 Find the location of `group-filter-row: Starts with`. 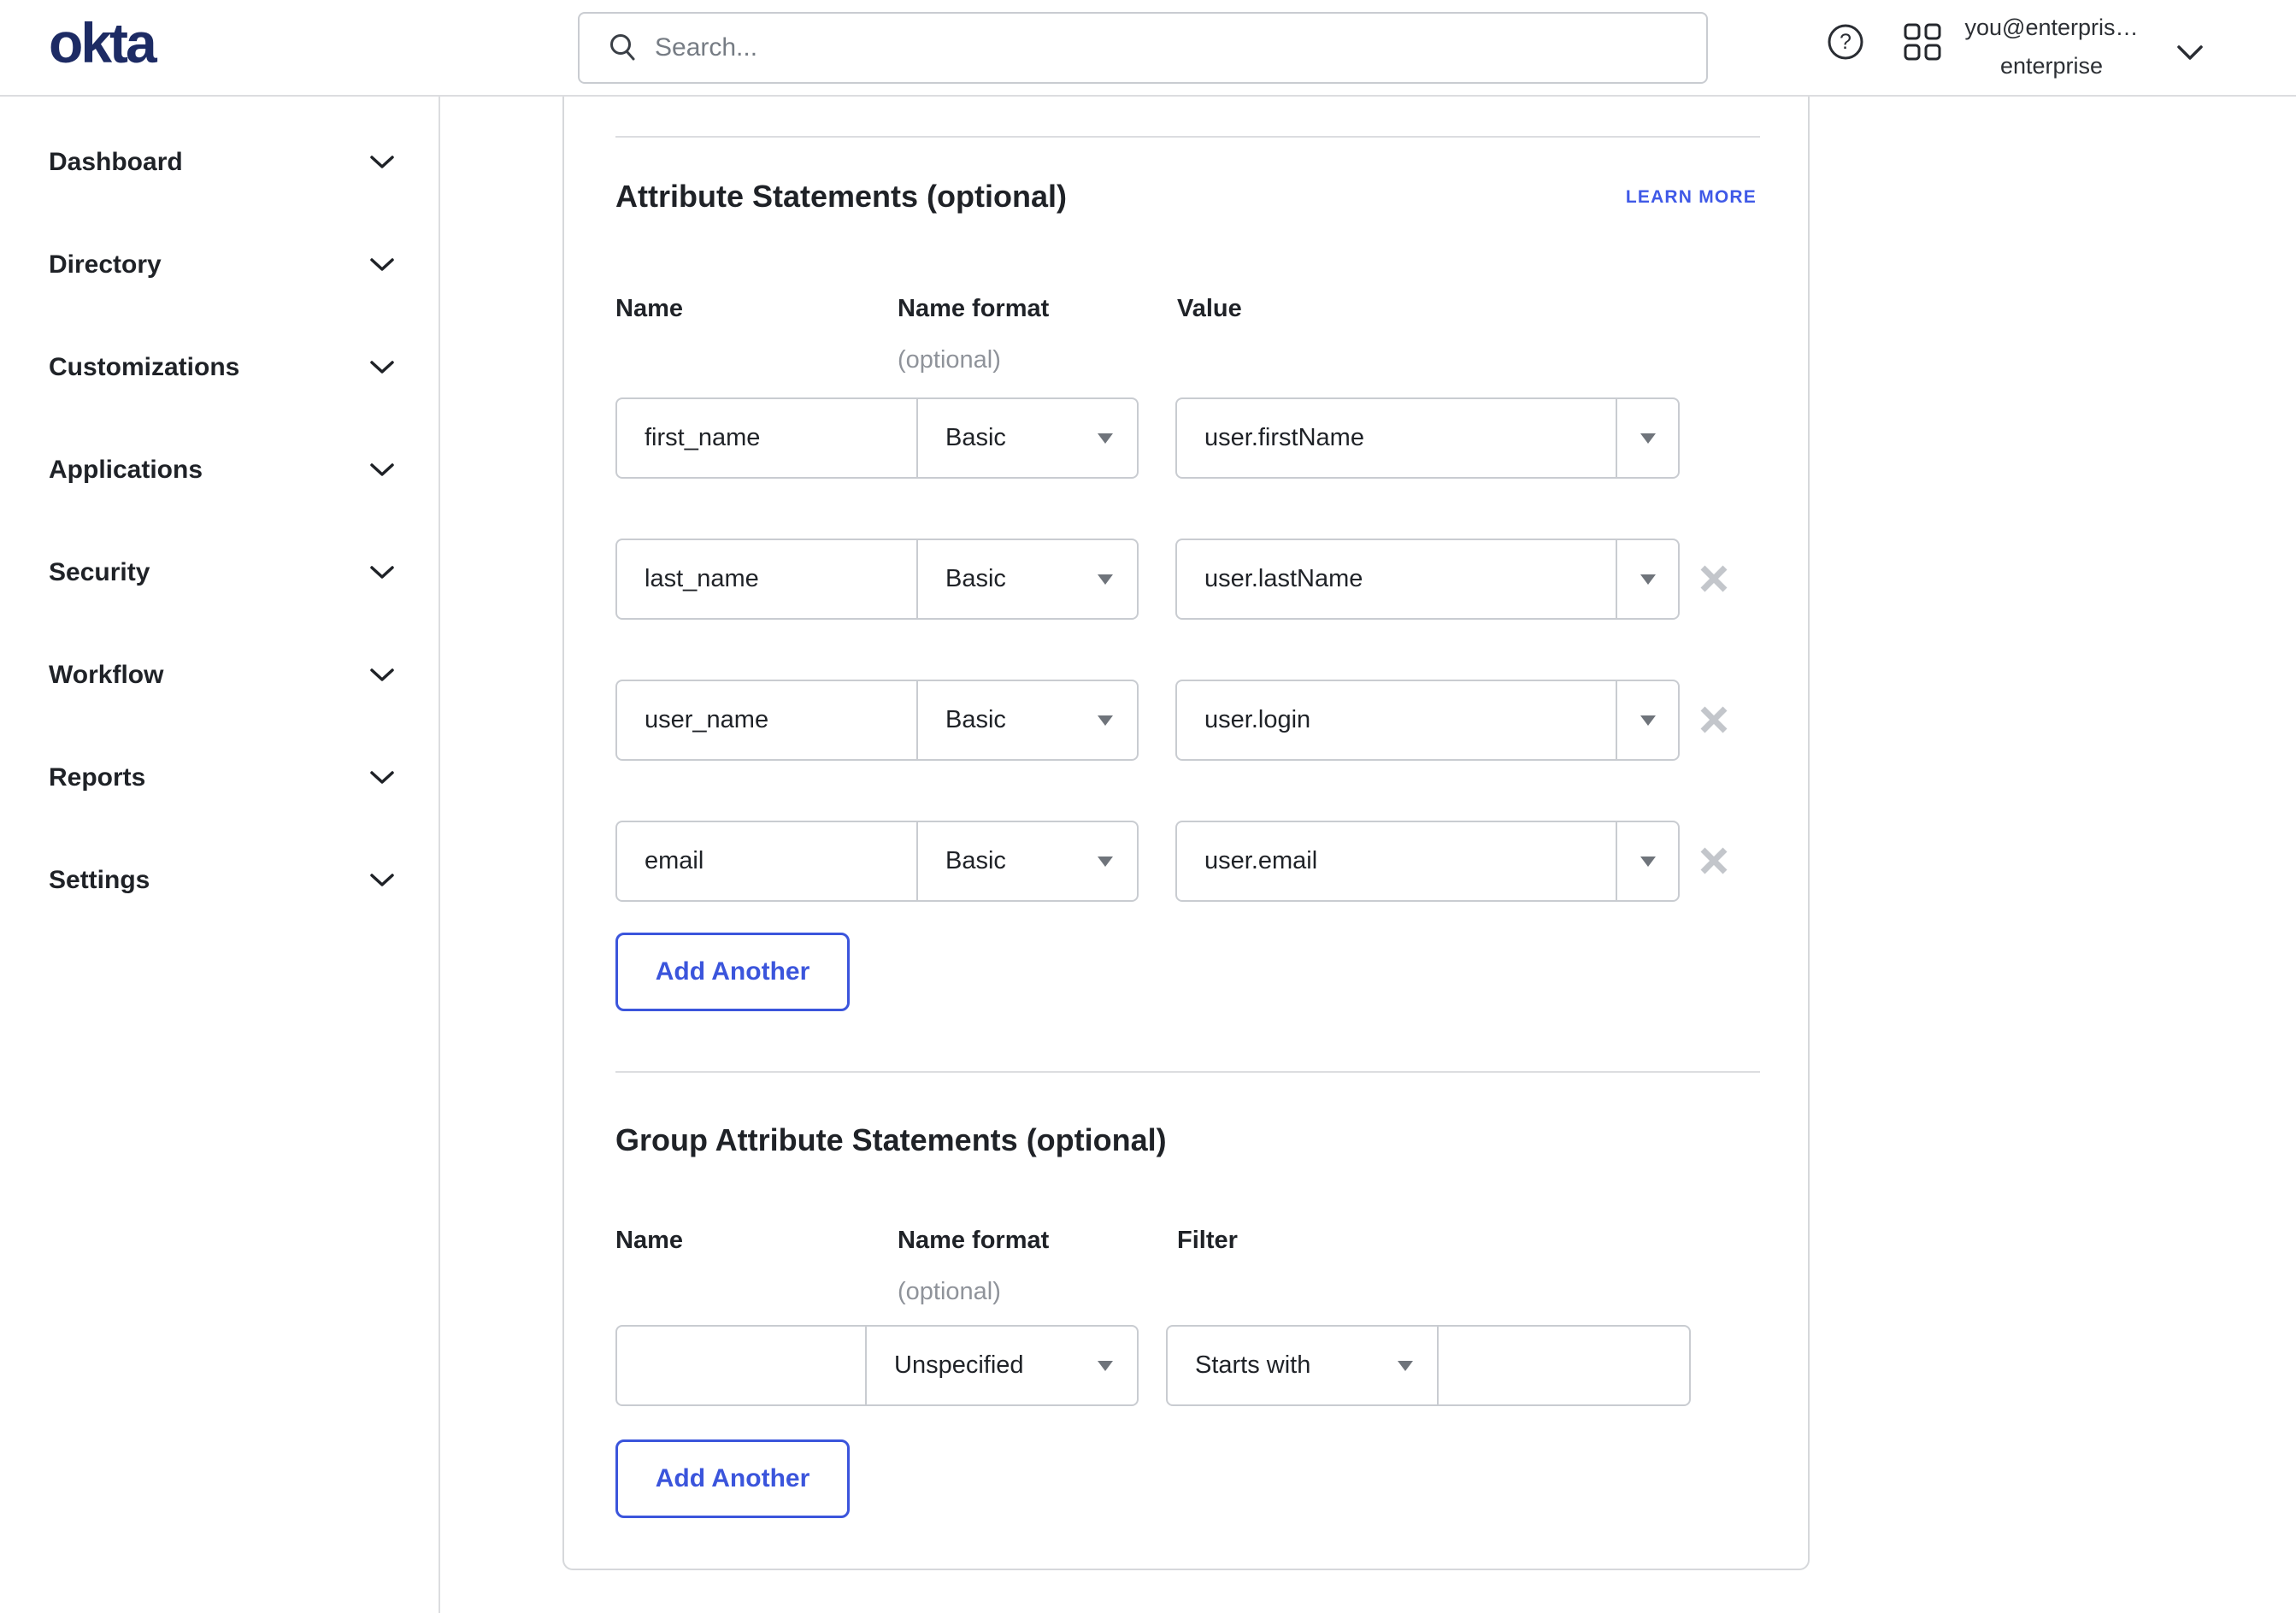

group-filter-row: Starts with is located at coordinates (1428, 1365).